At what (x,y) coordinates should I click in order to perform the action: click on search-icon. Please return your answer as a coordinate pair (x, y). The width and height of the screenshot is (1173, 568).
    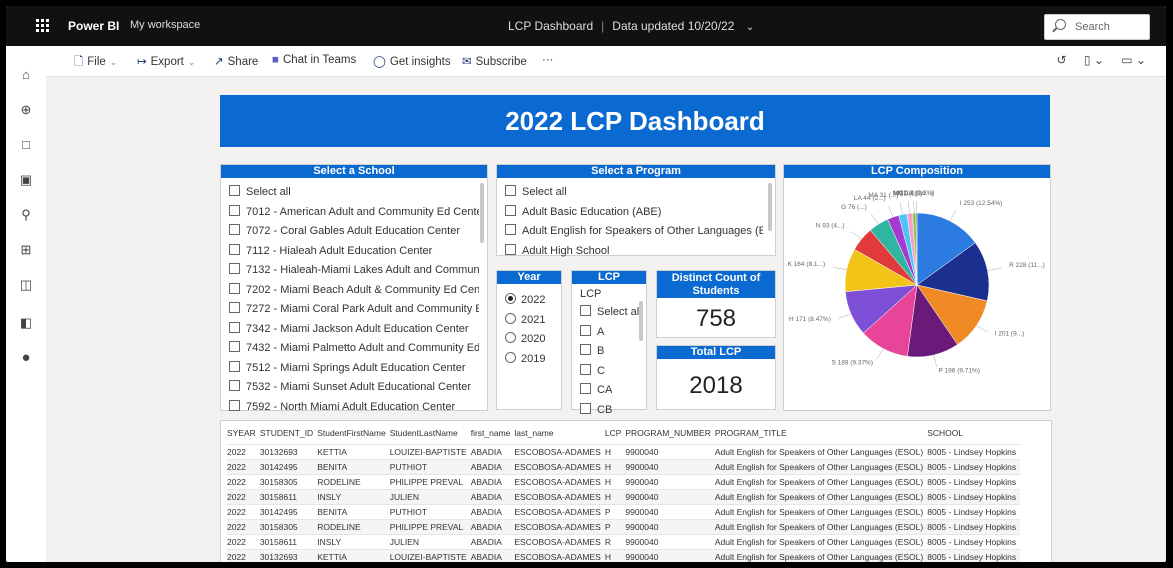
    Looking at the image, I should click on (1060, 24).